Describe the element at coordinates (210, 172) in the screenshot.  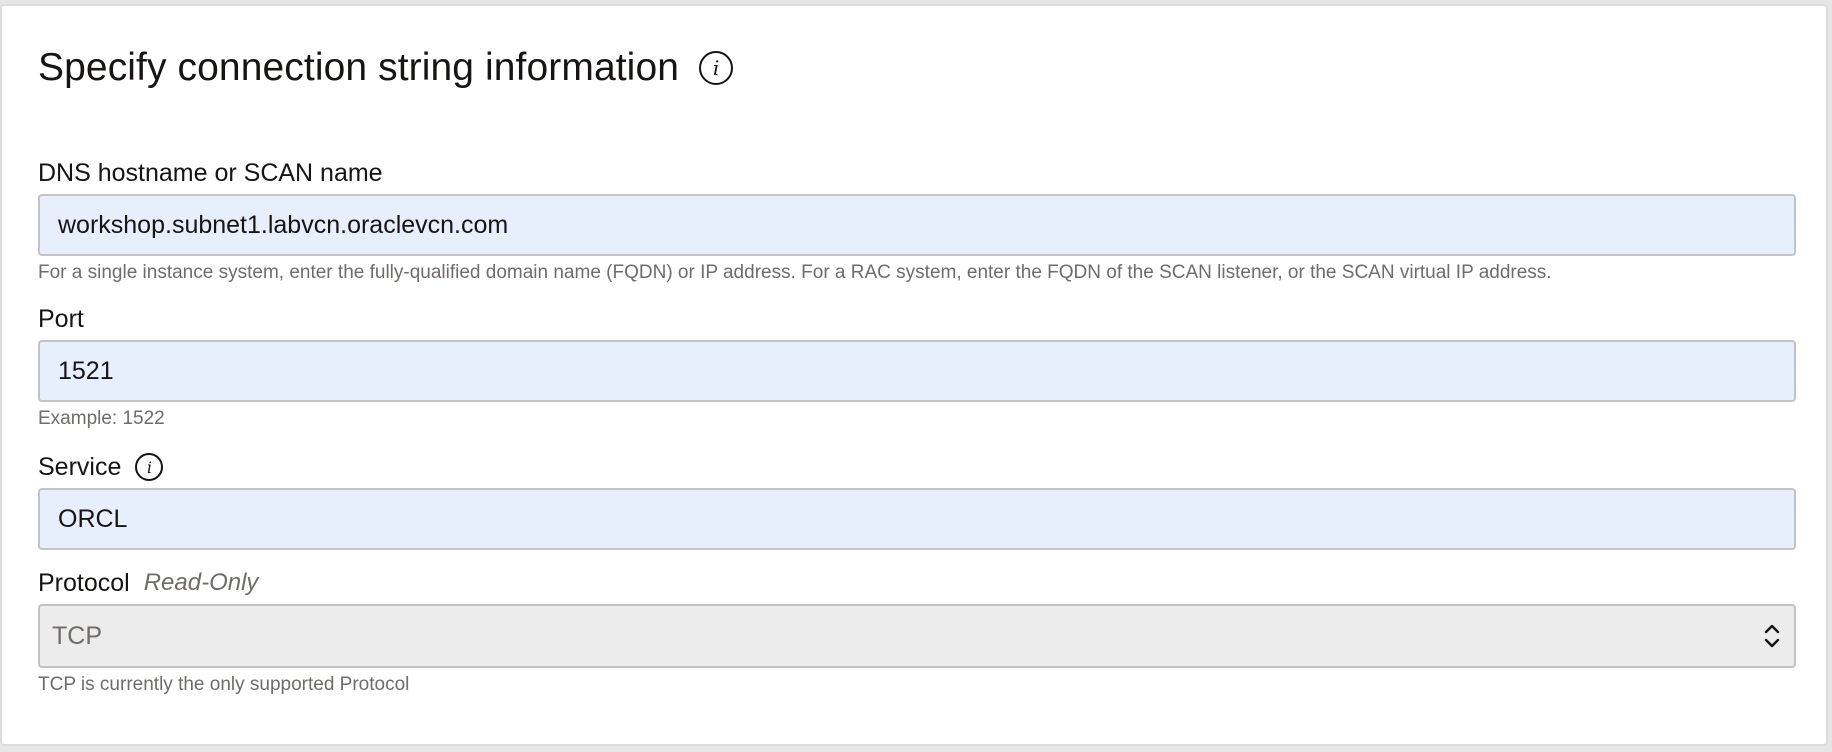
I see `dns-label: DNS hostname or SCAN name` at that location.